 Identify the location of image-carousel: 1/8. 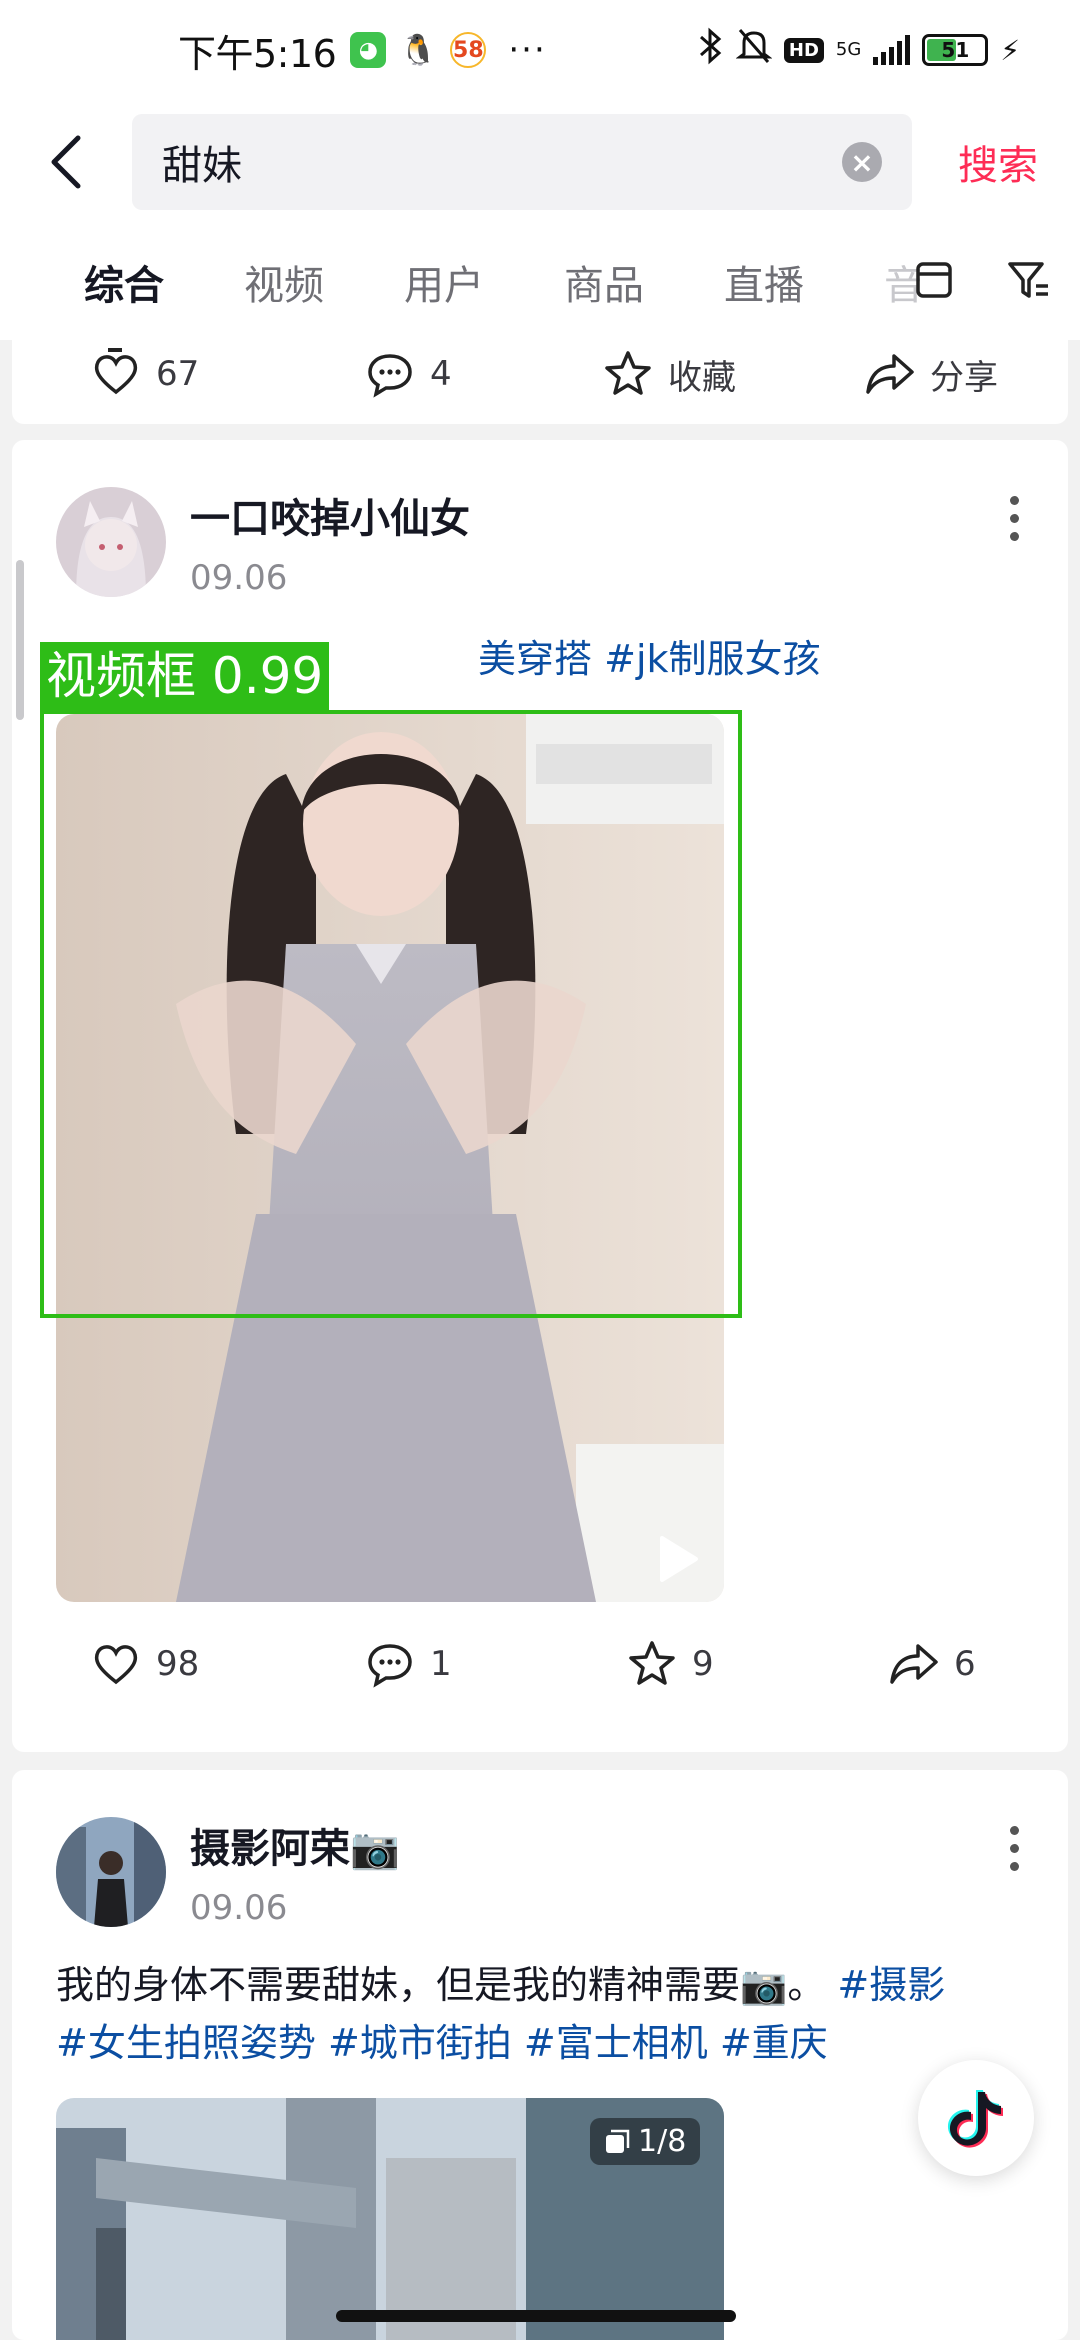
(390, 2219).